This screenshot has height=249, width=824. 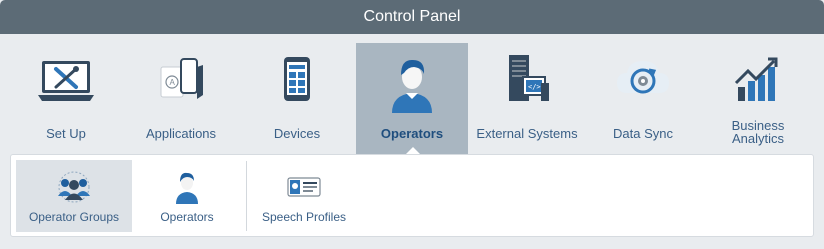 I want to click on subnav-item-speech-profiles: Speech Profiles, so click(x=304, y=196).